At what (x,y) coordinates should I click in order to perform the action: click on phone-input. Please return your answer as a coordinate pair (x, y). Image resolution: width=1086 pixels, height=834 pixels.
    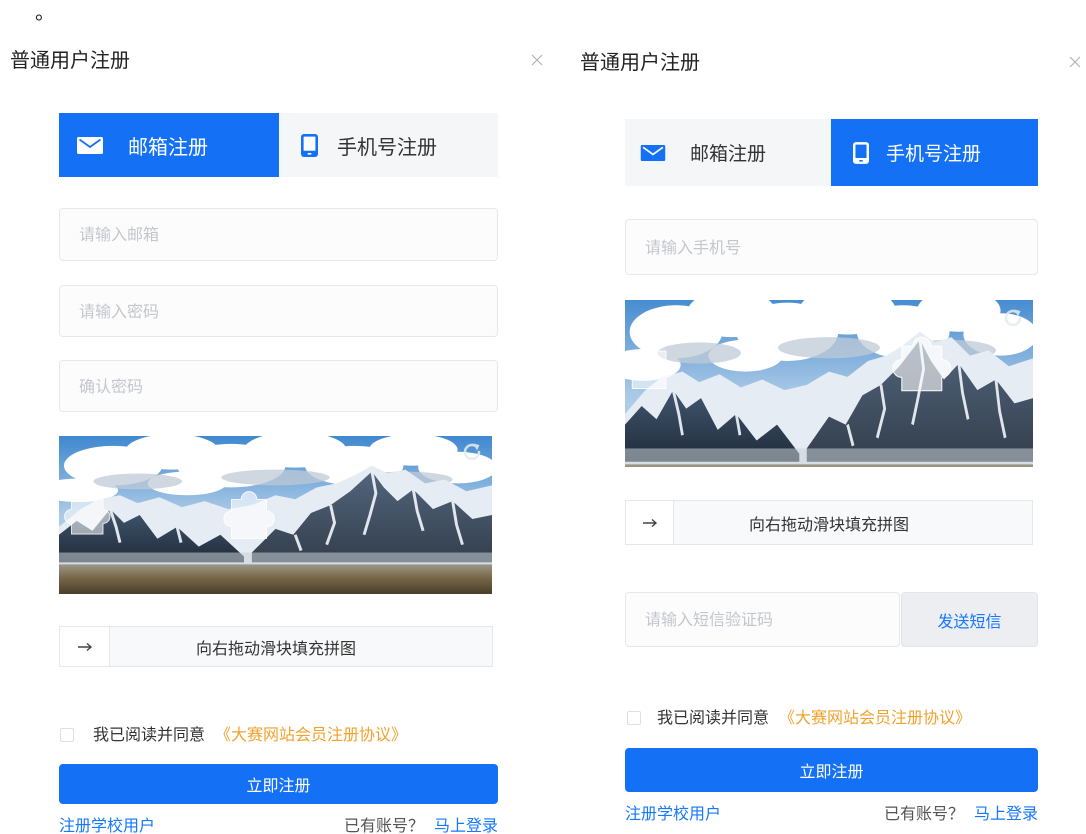
    Looking at the image, I should click on (831, 247).